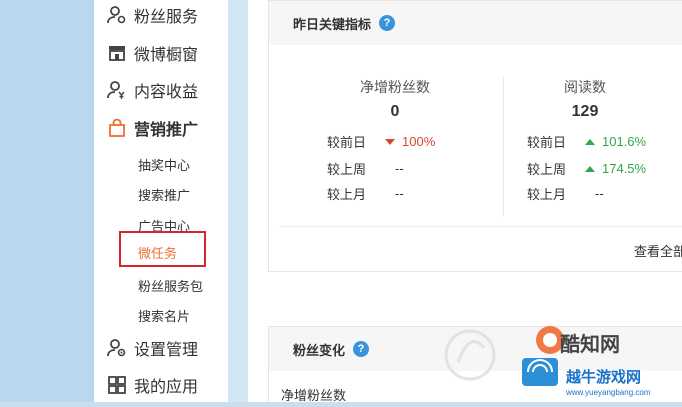 This screenshot has height=407, width=682. I want to click on metric-value: 129, so click(585, 111).